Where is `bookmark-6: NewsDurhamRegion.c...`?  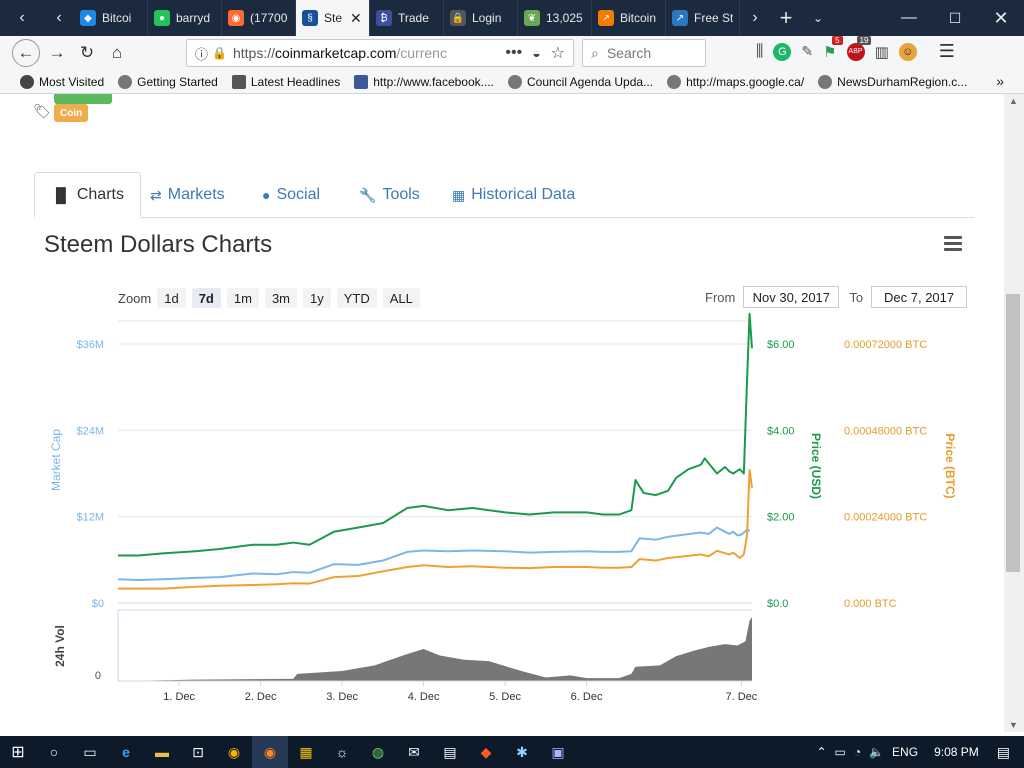
bookmark-6: NewsDurhamRegion.c... is located at coordinates (893, 81).